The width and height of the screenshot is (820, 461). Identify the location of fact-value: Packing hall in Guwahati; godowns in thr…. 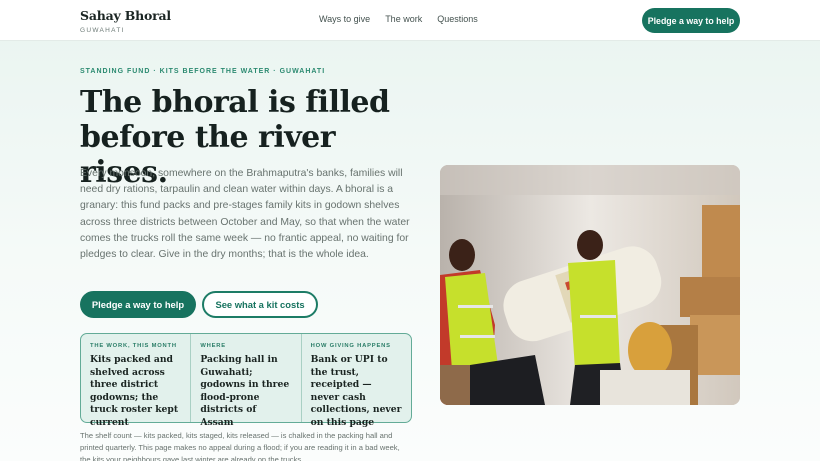
(245, 391).